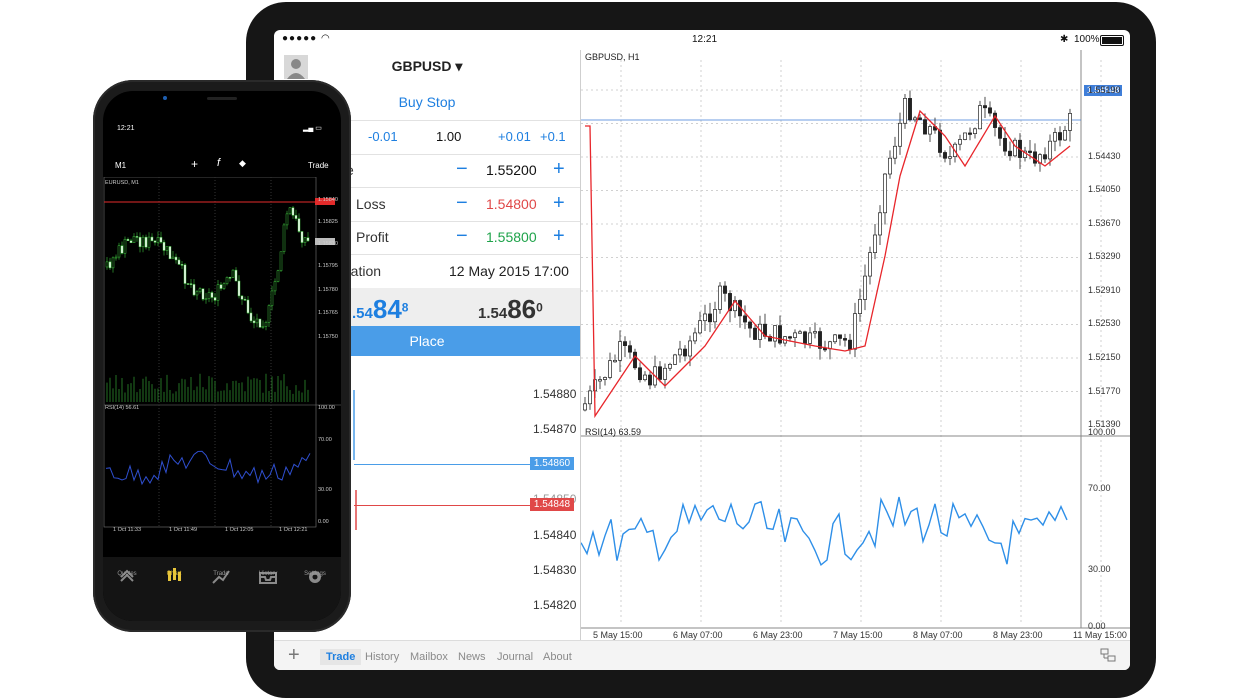 The width and height of the screenshot is (1250, 700). Describe the element at coordinates (318, 165) in the screenshot. I see `phone-trade-button: Trade` at that location.